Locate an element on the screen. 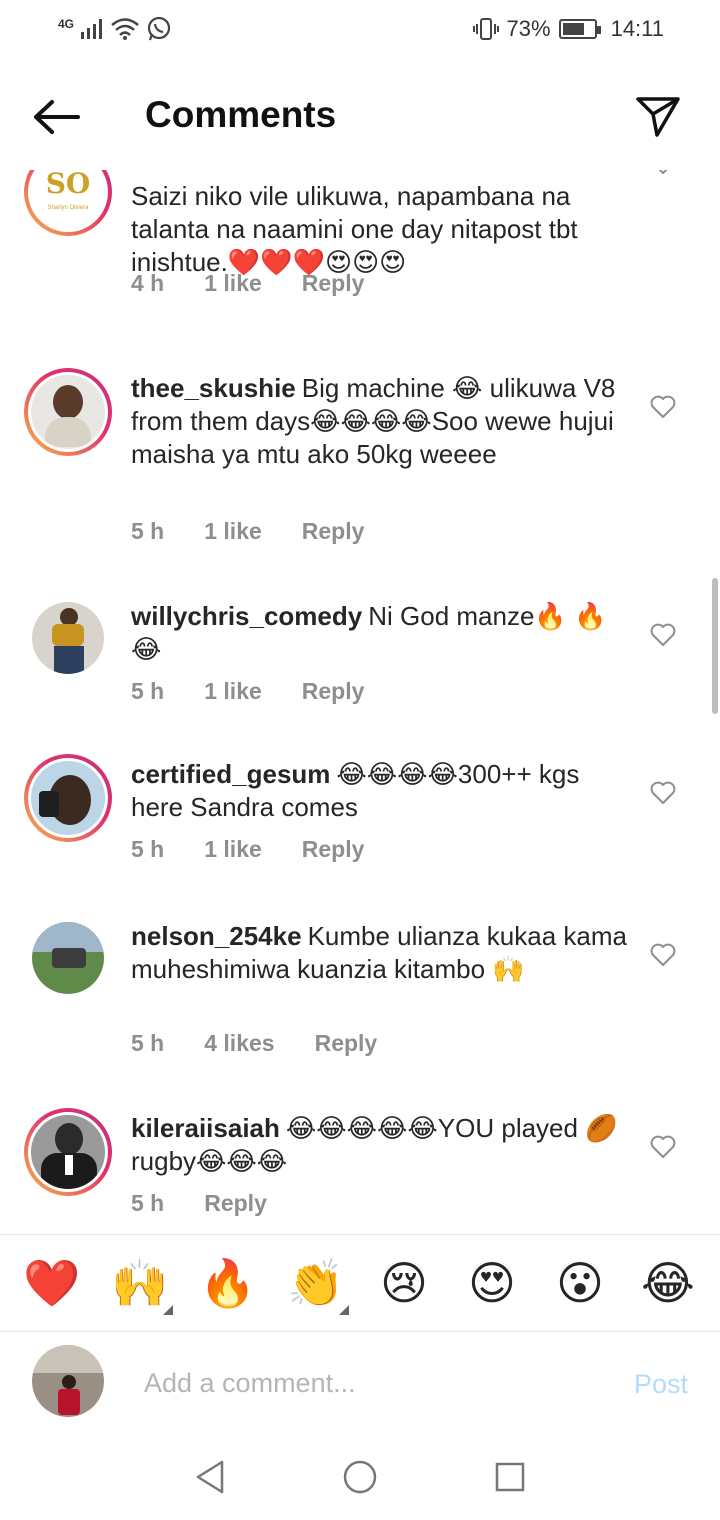  emoji-surprised-button: 😮 is located at coordinates (580, 1283).